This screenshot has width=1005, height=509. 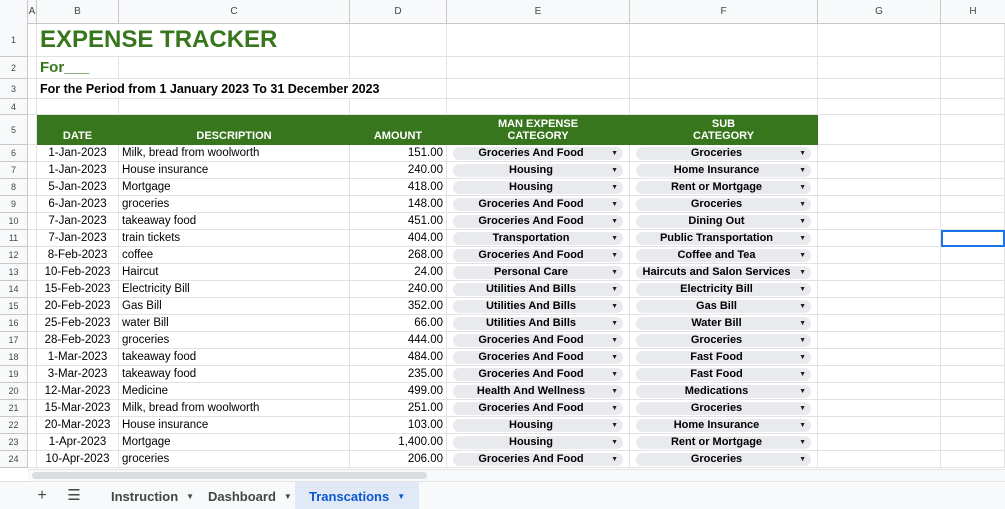 I want to click on cell-date: 5-Jan-2023, so click(x=78, y=187).